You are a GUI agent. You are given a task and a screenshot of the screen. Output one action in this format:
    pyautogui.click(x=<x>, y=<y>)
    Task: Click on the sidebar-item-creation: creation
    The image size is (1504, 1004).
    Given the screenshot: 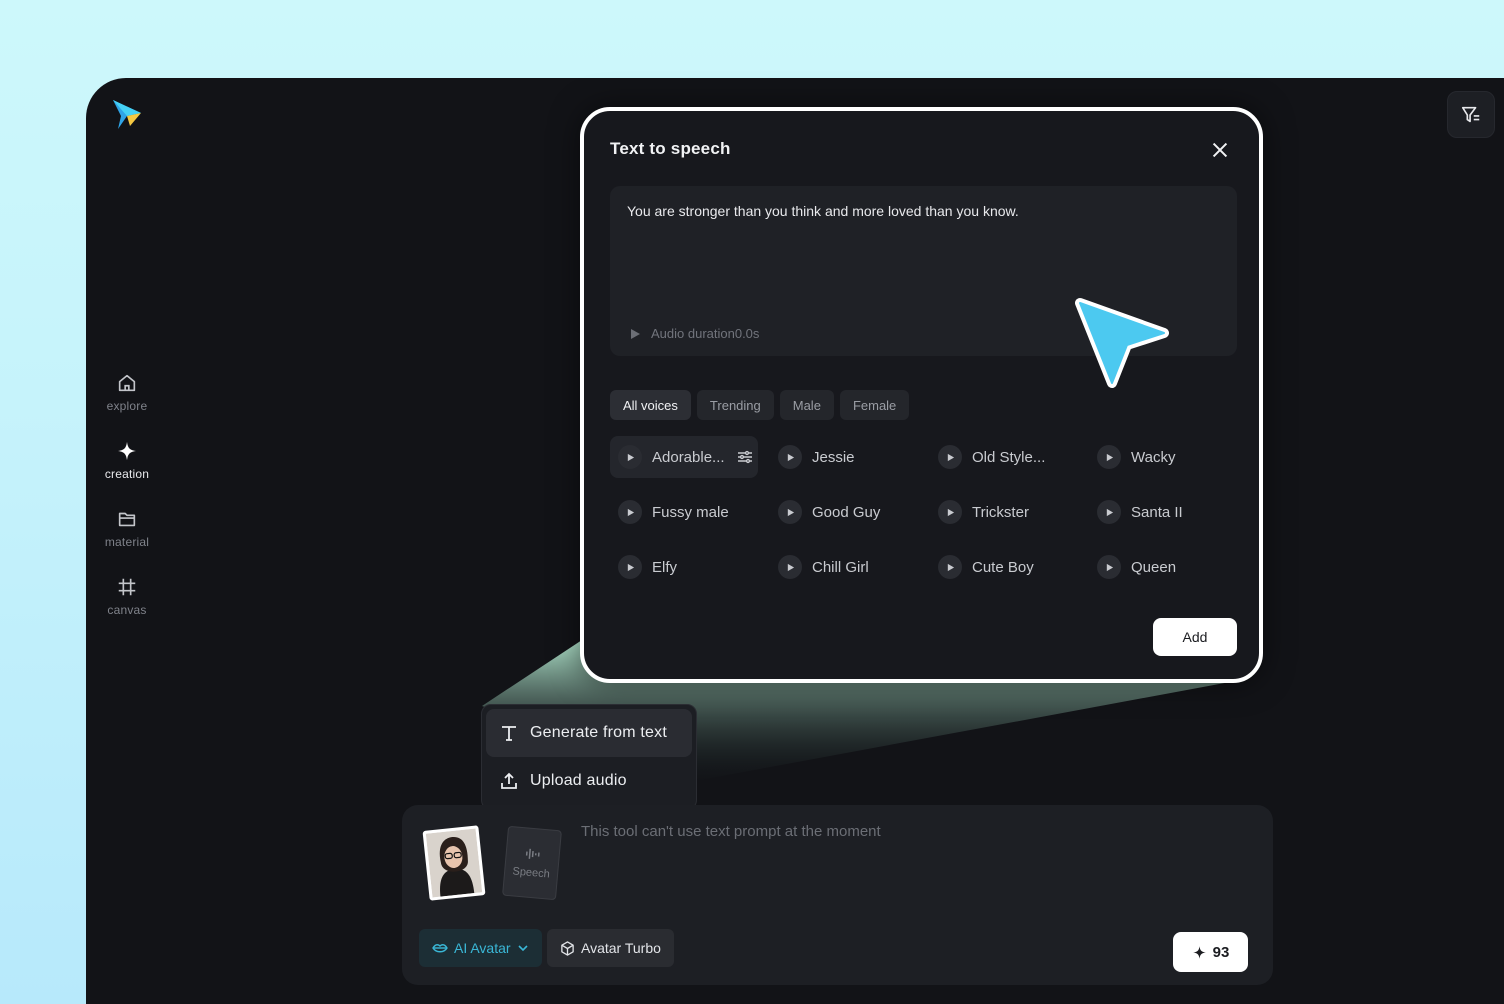 What is the action you would take?
    pyautogui.click(x=127, y=470)
    